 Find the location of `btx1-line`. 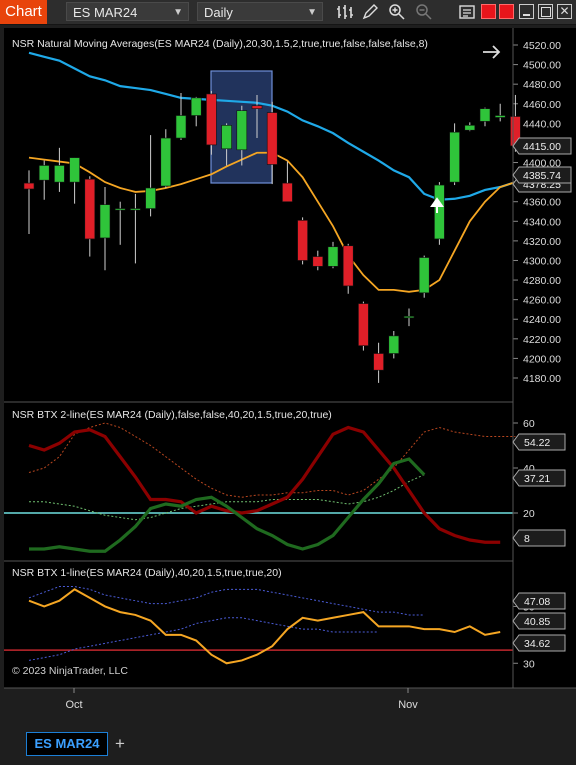

btx1-line is located at coordinates (264, 626).